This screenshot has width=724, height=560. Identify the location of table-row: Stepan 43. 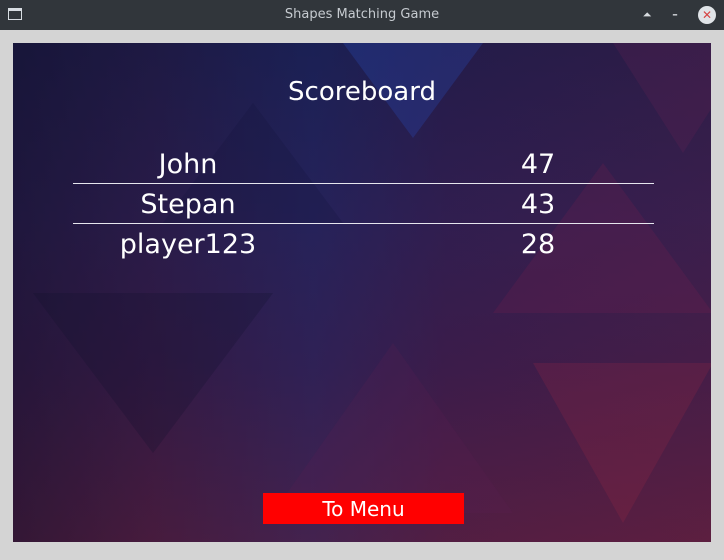
(363, 204).